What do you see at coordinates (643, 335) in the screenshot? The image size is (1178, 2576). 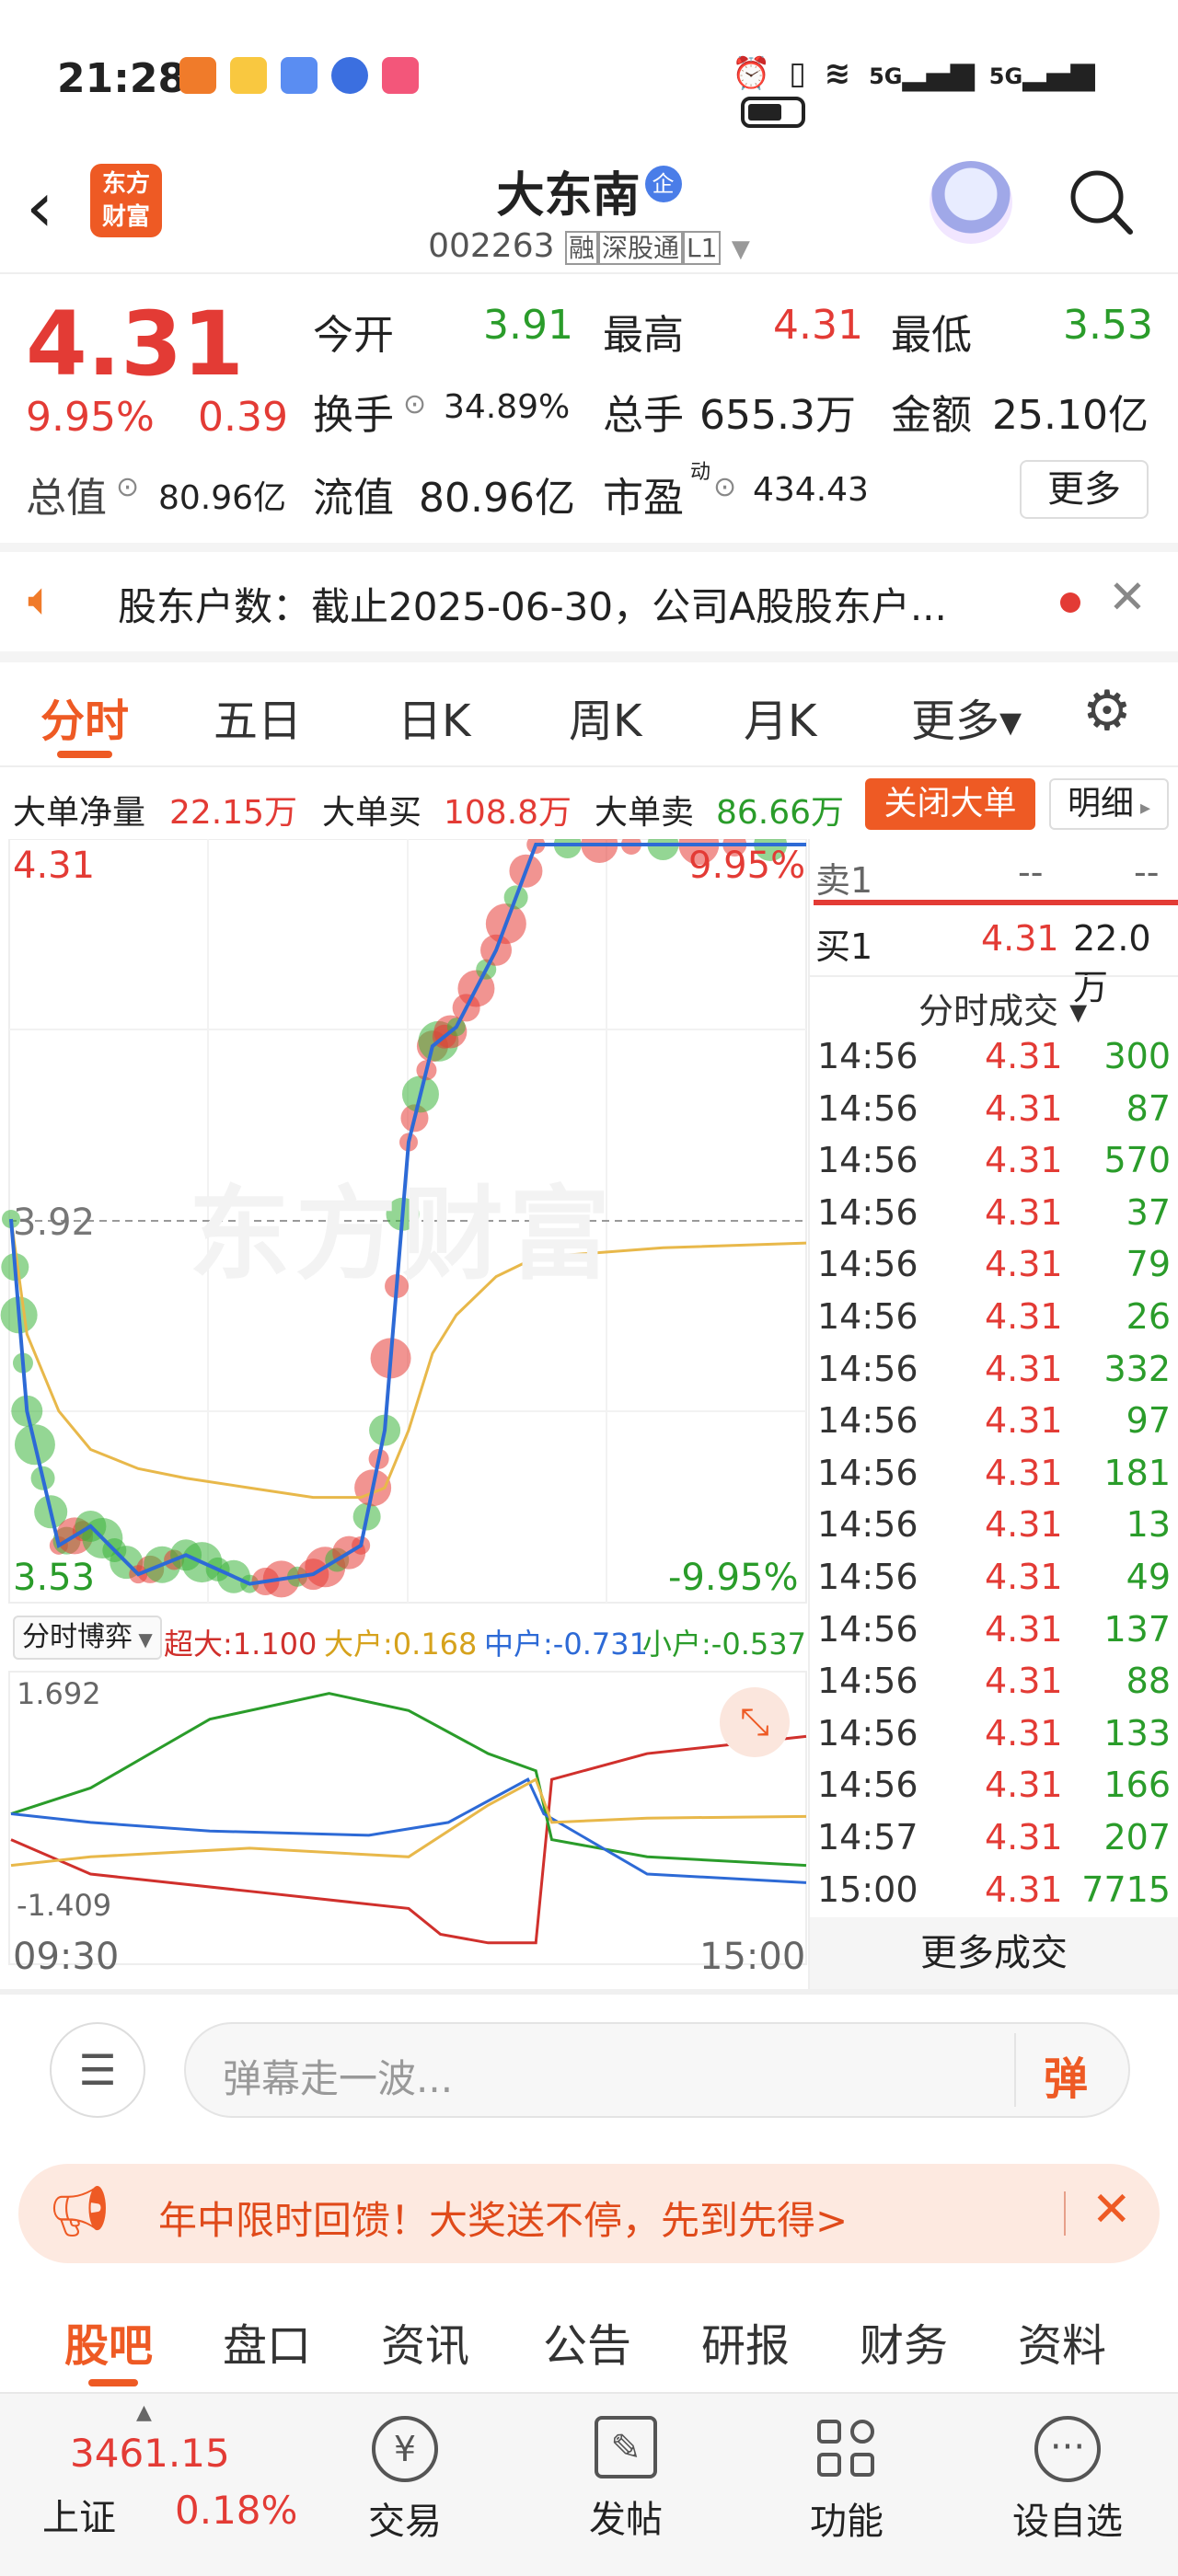 I see `high-label: 最高` at bounding box center [643, 335].